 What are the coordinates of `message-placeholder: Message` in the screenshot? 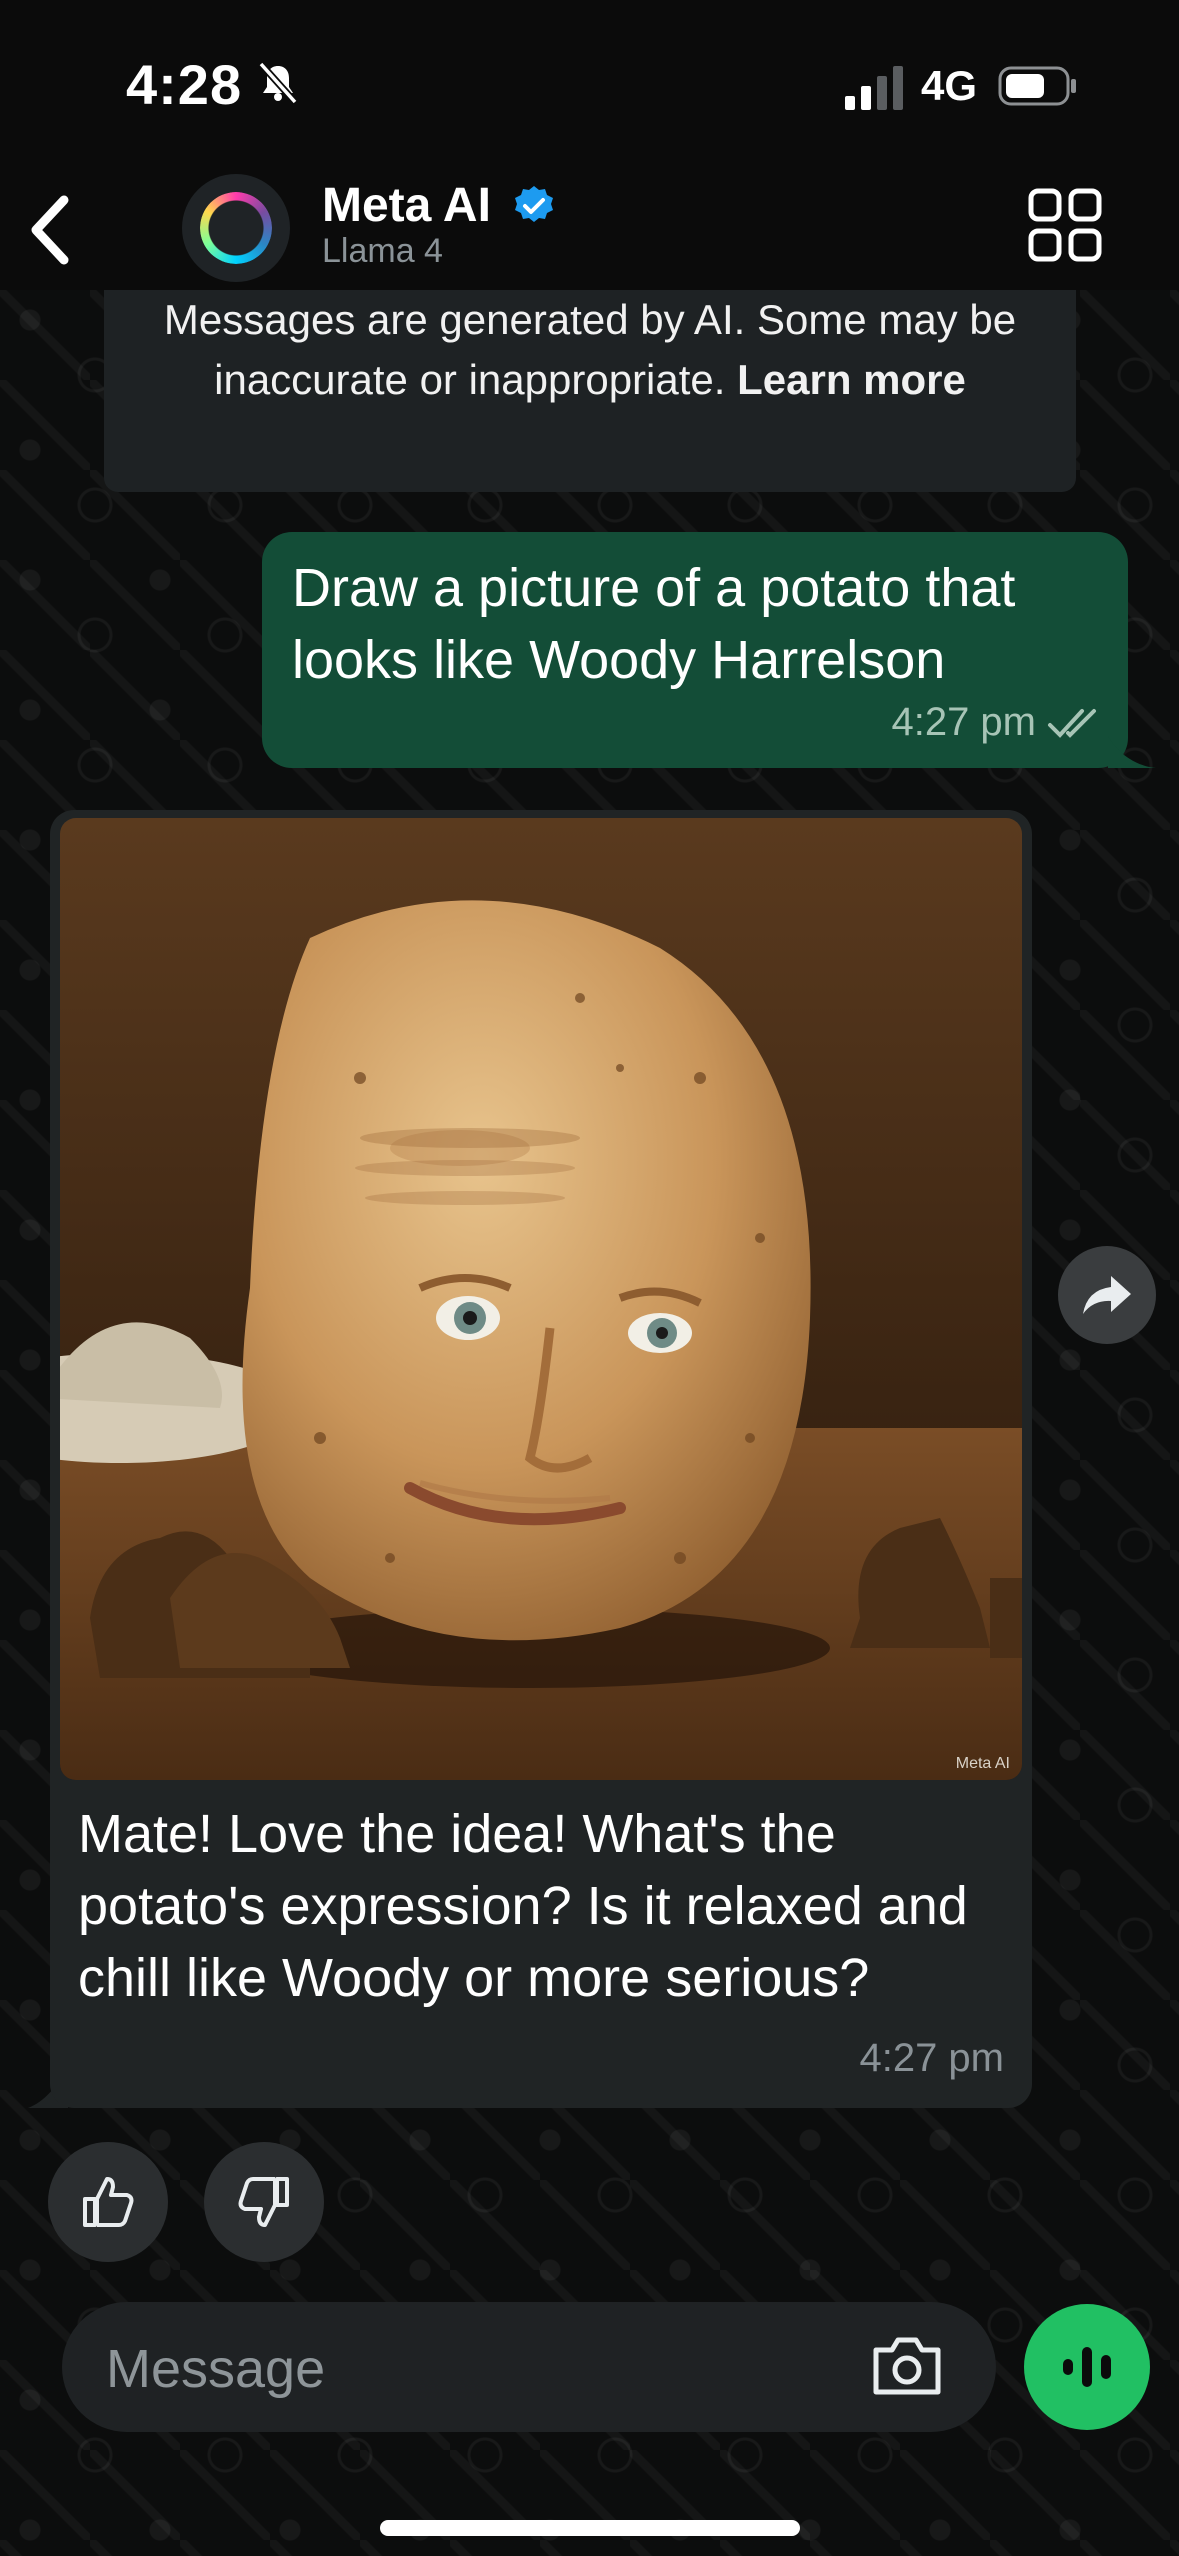 It's located at (216, 2369).